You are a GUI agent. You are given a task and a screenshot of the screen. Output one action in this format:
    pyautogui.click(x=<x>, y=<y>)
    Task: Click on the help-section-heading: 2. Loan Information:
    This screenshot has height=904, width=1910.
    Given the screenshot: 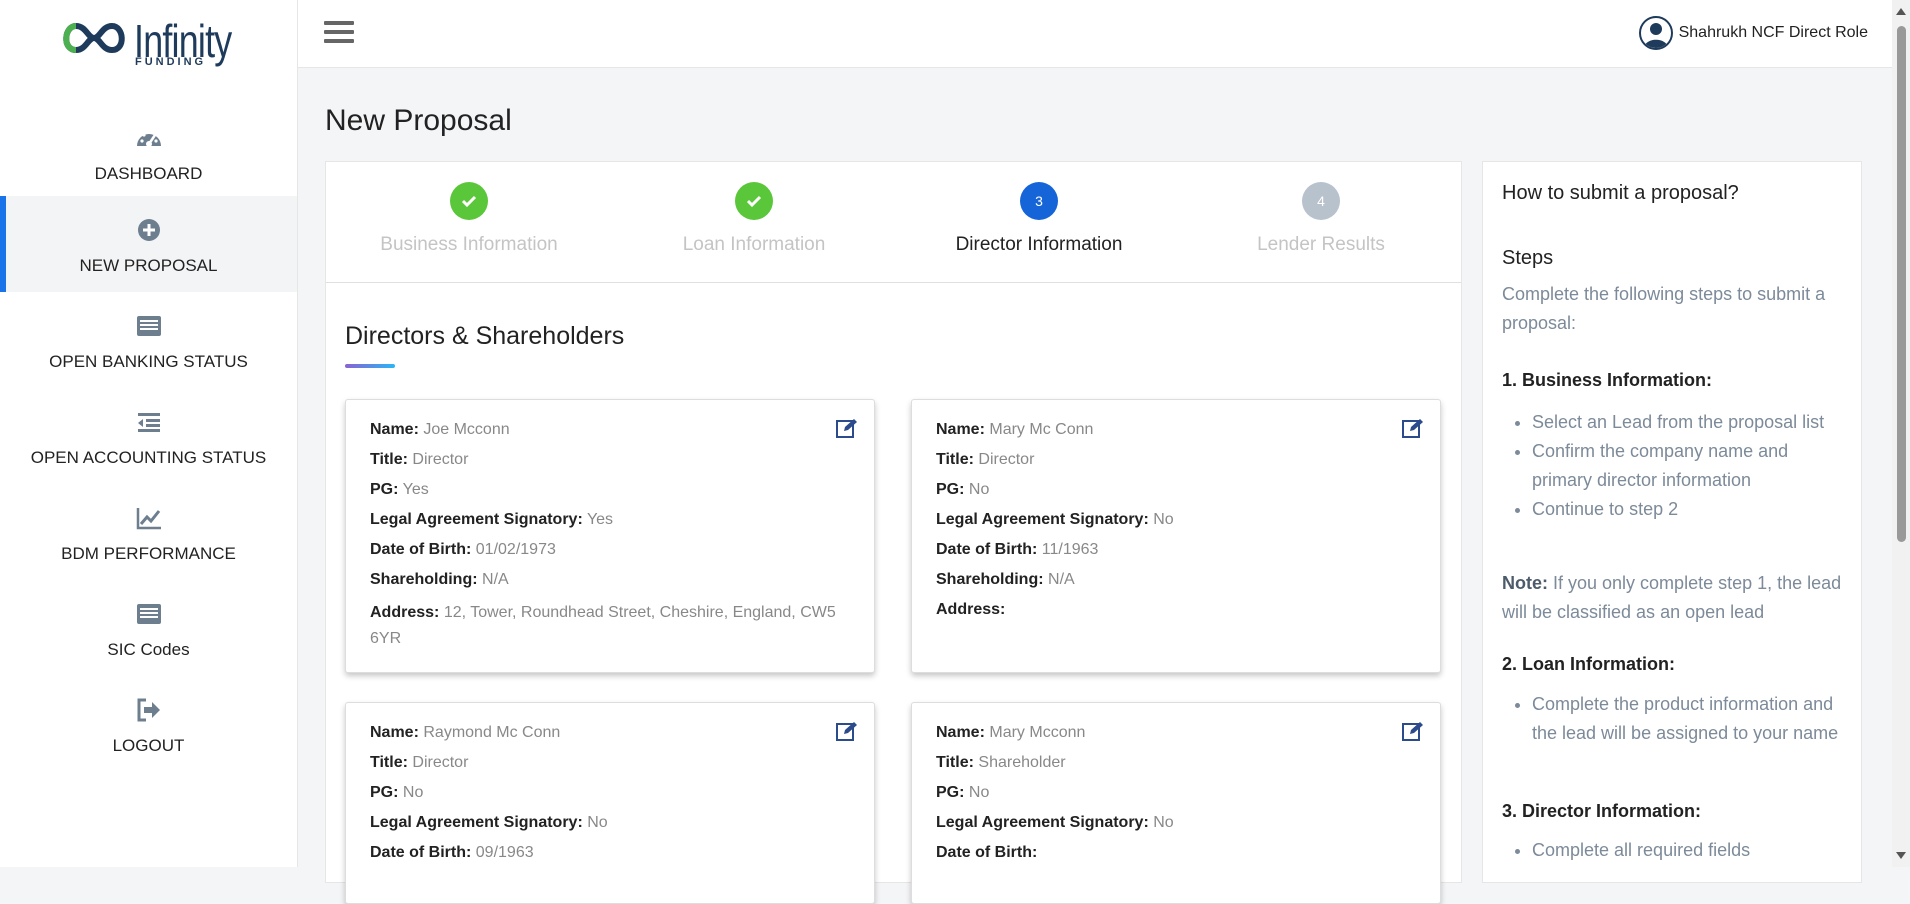 What is the action you would take?
    pyautogui.click(x=1588, y=664)
    